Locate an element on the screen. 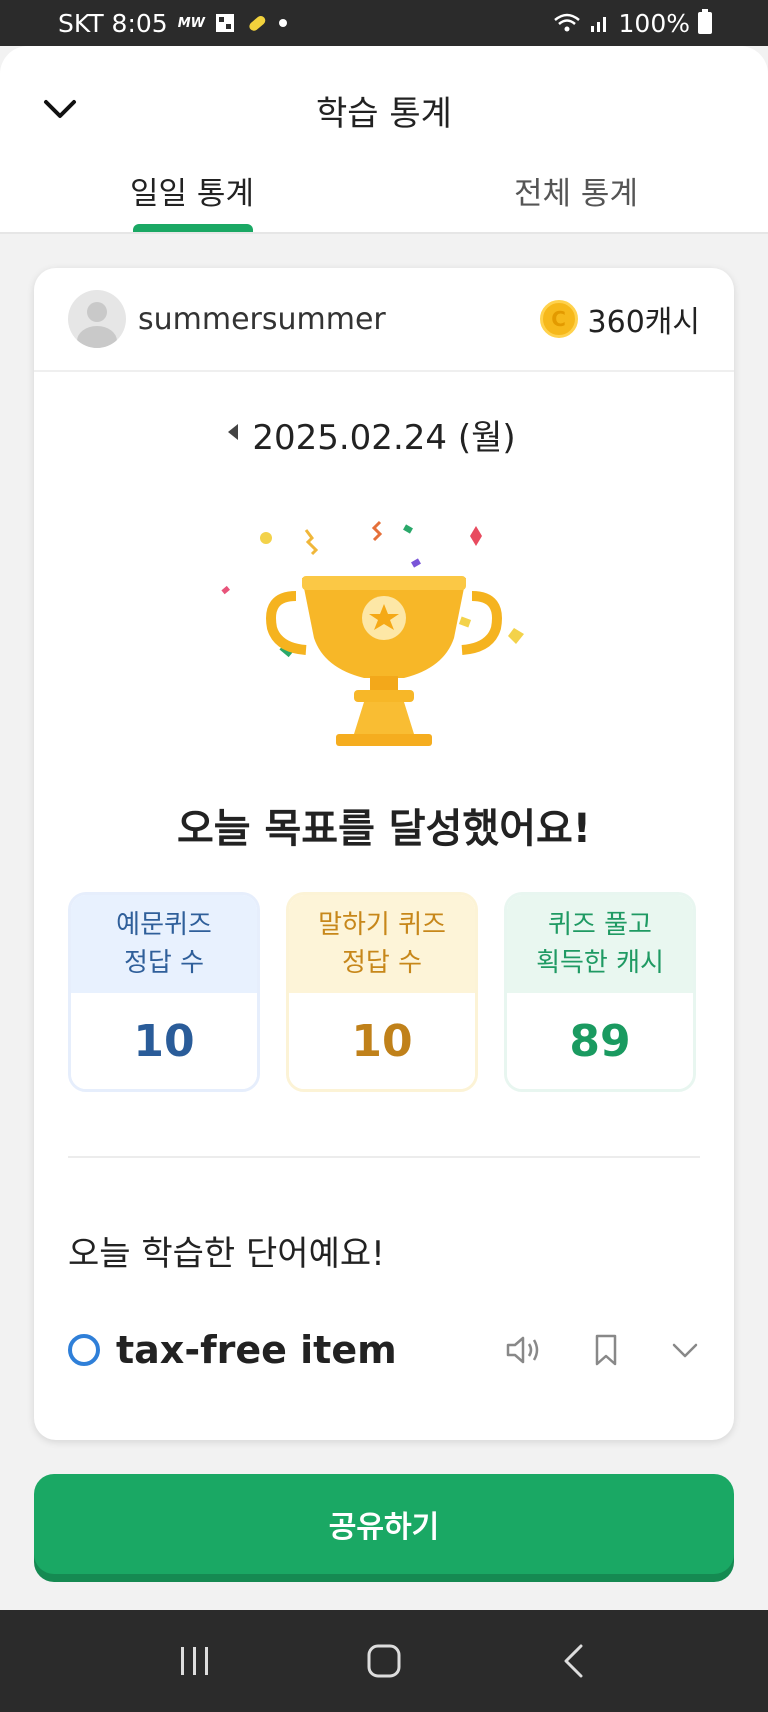  speaker-icon is located at coordinates (523, 1350).